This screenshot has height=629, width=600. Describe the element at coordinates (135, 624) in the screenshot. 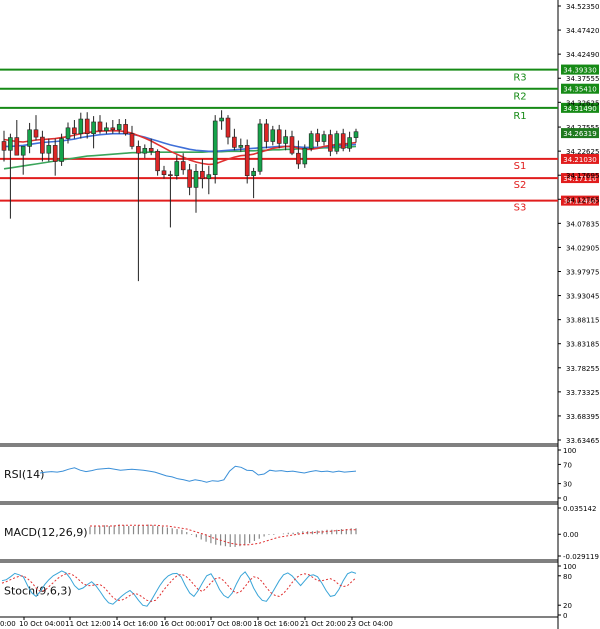

I see `time-tick-label: 14 Oct 16:00` at that location.